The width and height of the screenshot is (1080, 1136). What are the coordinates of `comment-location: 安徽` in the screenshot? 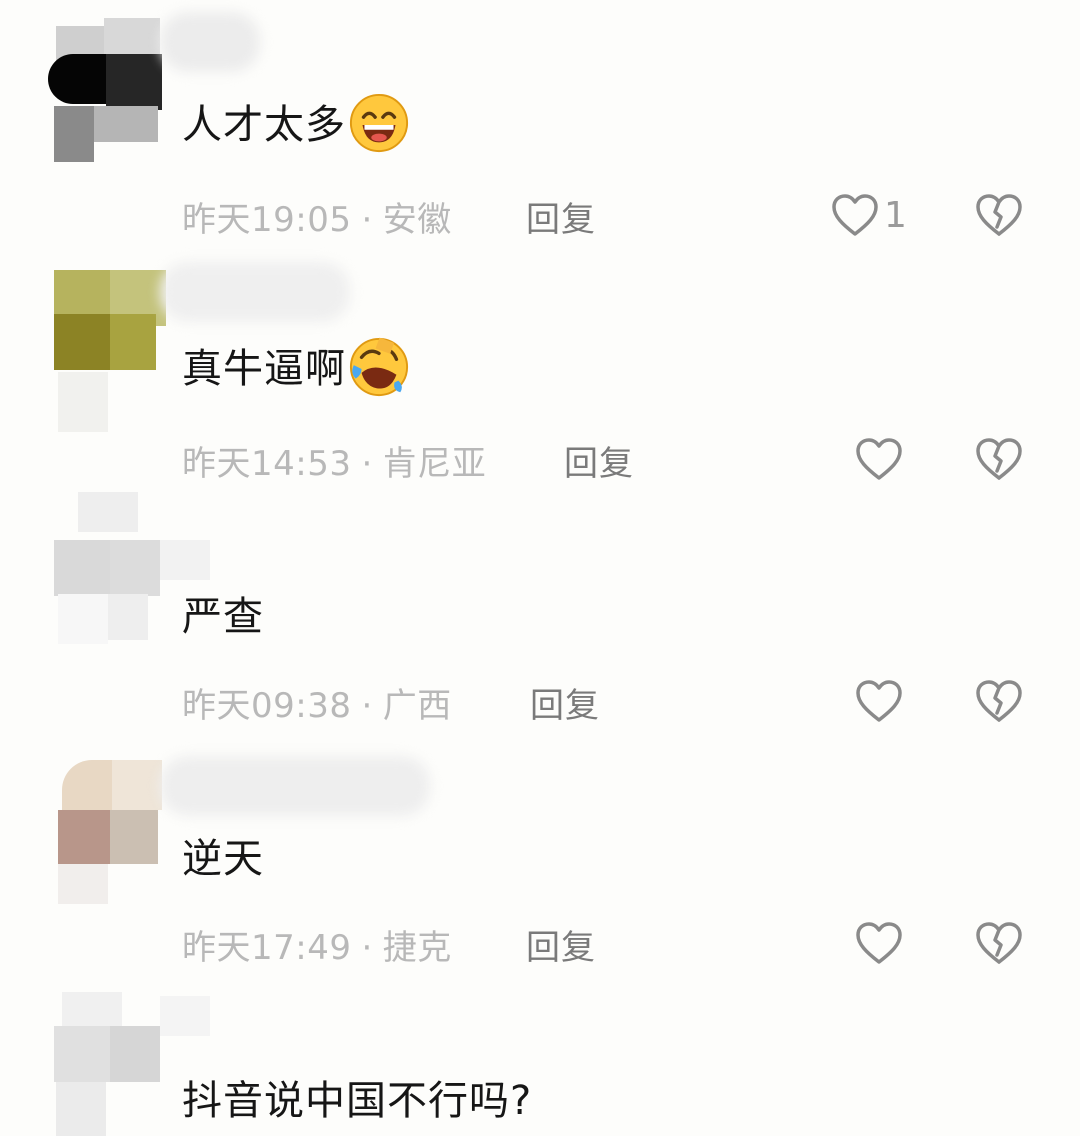 It's located at (417, 220).